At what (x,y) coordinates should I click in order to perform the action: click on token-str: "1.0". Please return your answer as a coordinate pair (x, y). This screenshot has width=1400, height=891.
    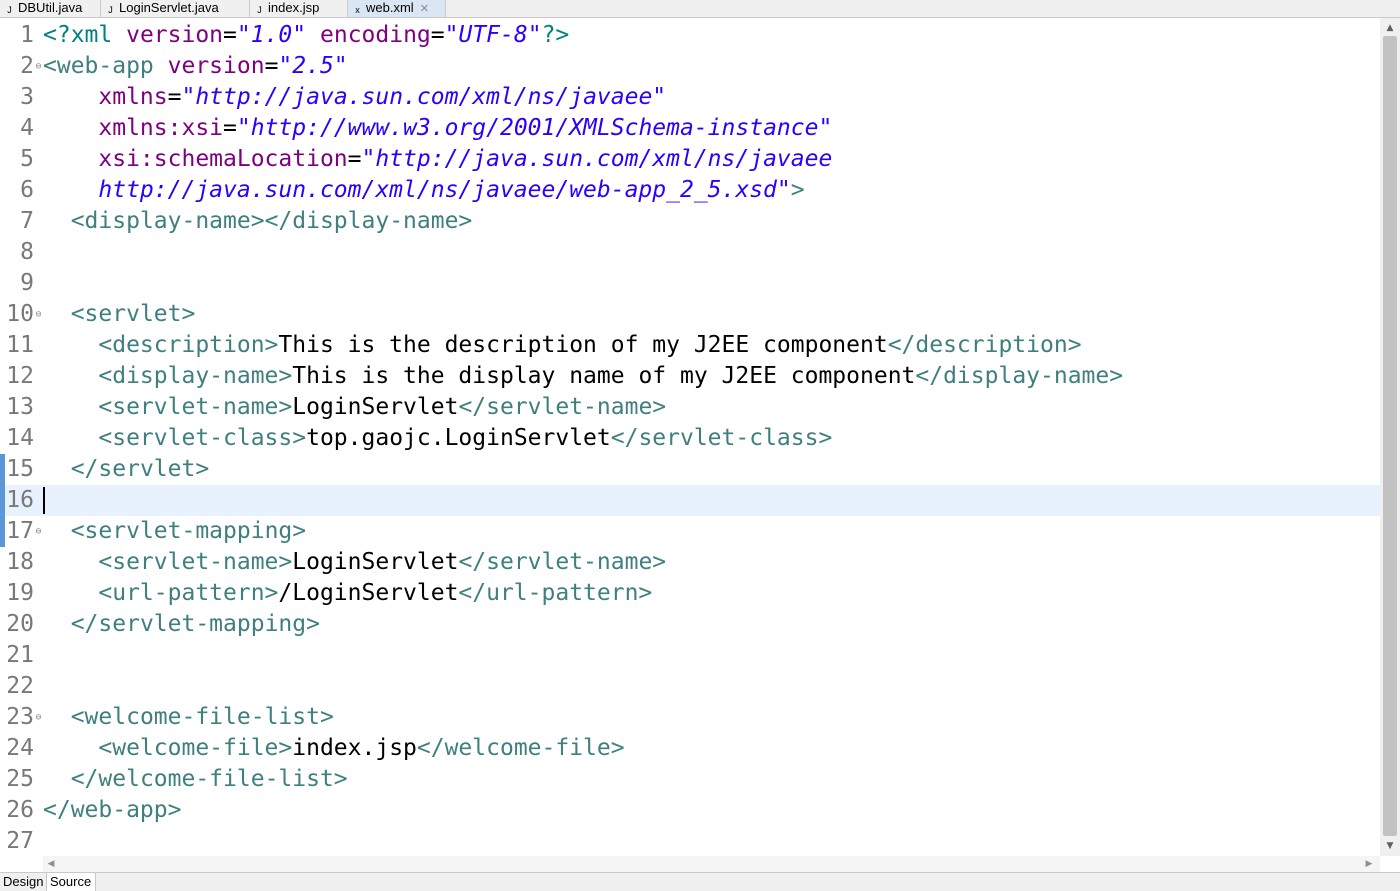
    Looking at the image, I should click on (271, 35).